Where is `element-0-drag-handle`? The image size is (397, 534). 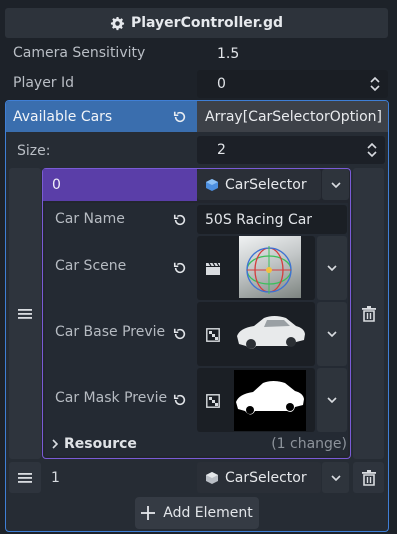
element-0-drag-handle is located at coordinates (25, 313).